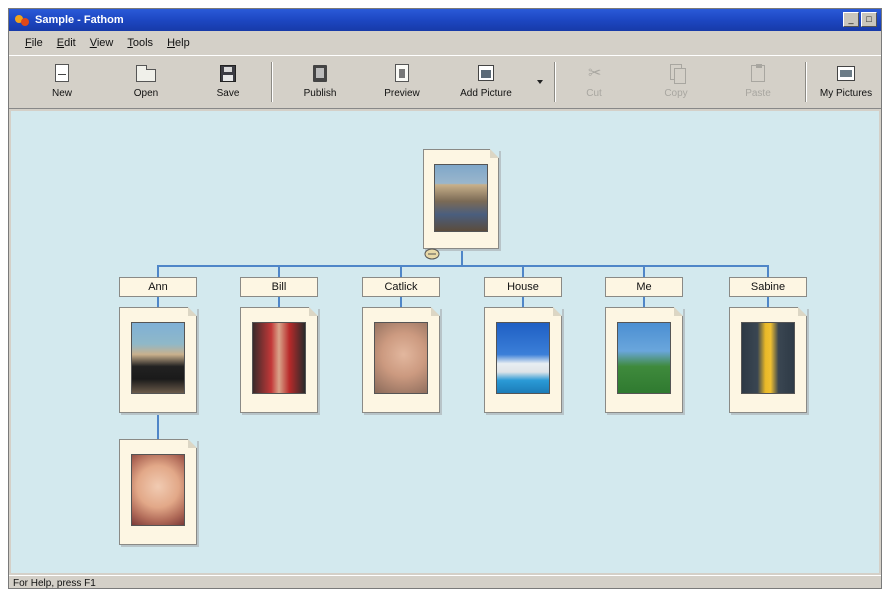  I want to click on open-button: Open, so click(146, 83).